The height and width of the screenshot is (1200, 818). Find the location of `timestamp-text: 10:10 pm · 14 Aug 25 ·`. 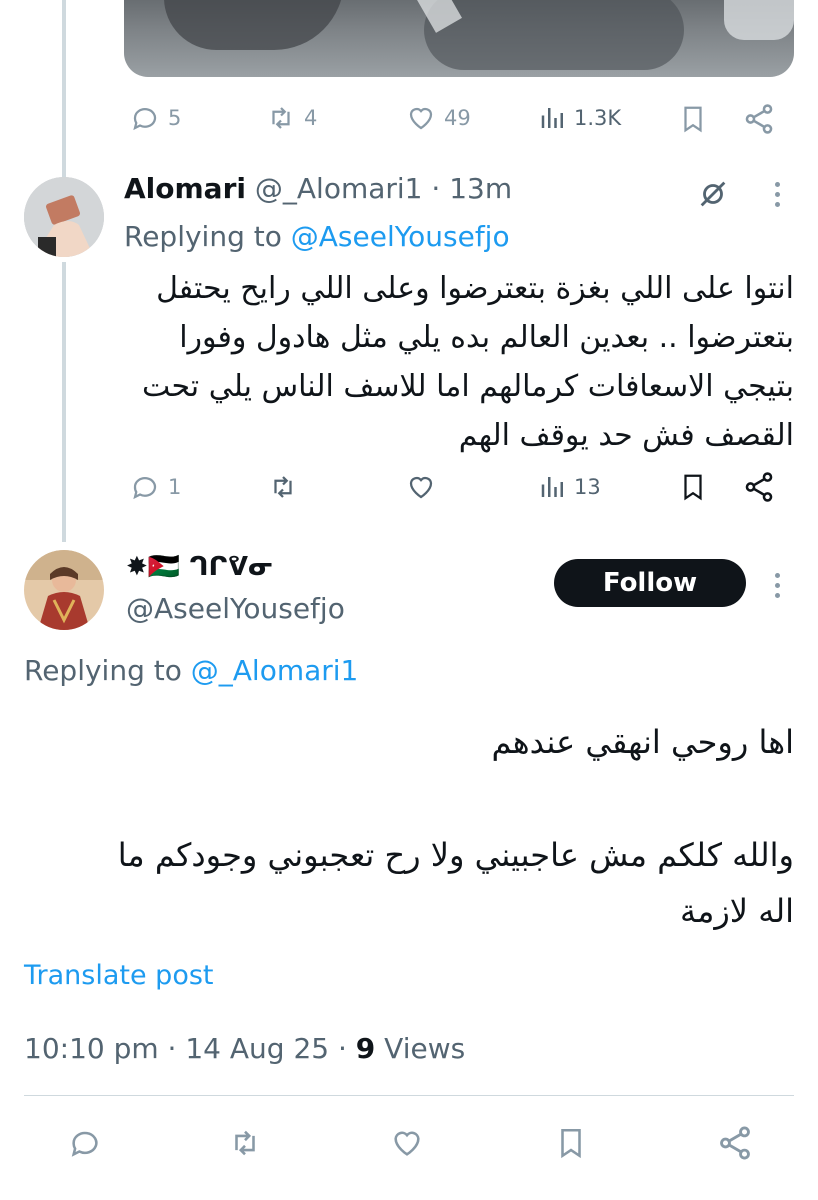

timestamp-text: 10:10 pm · 14 Aug 25 · is located at coordinates (190, 1048).